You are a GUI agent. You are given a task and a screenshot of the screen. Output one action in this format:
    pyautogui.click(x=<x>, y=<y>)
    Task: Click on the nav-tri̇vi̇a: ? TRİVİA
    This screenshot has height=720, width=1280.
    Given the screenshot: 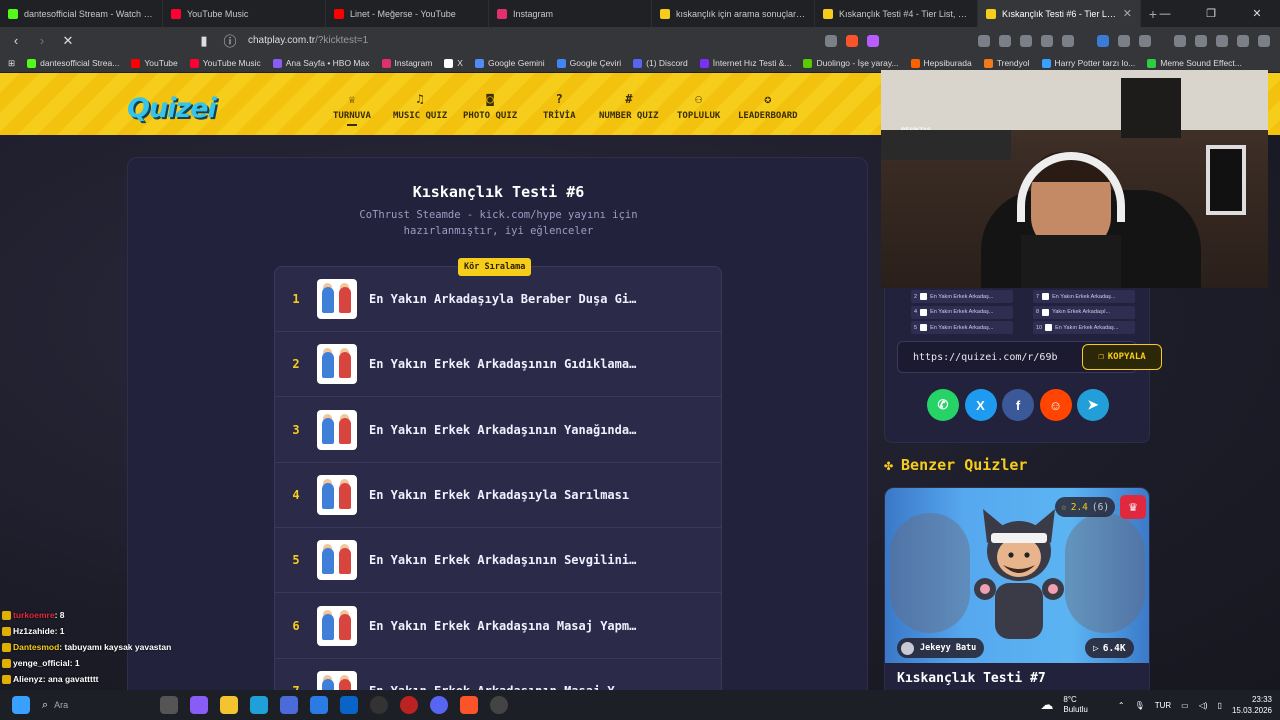 What is the action you would take?
    pyautogui.click(x=559, y=111)
    